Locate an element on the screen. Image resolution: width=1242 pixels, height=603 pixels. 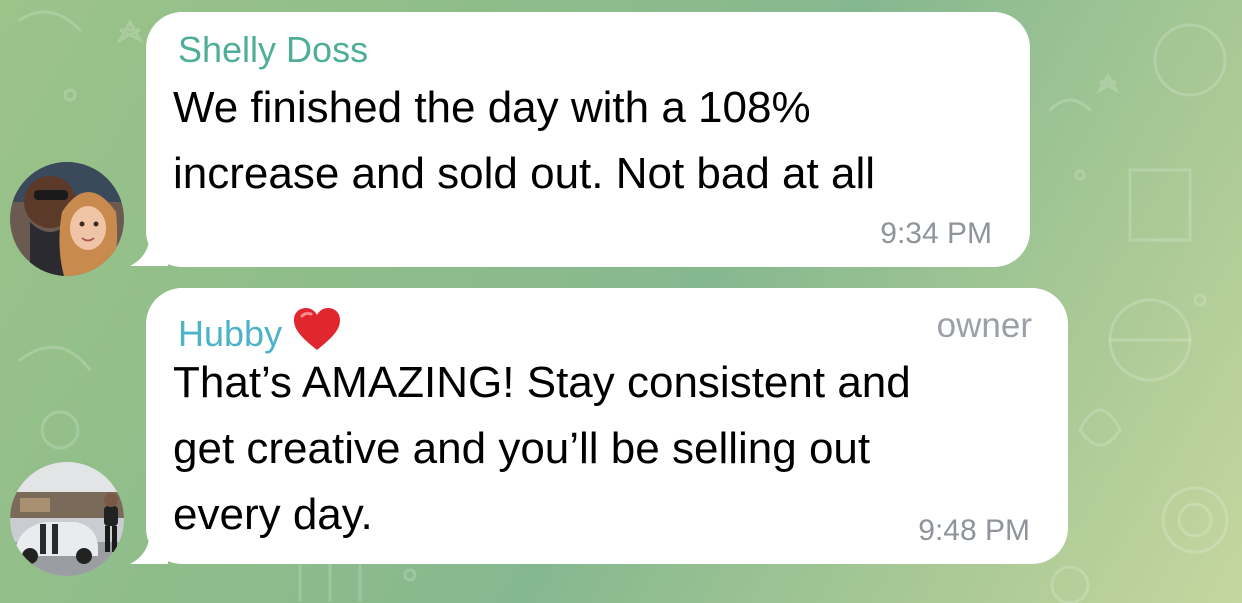
avatar-hubby is located at coordinates (67, 519).